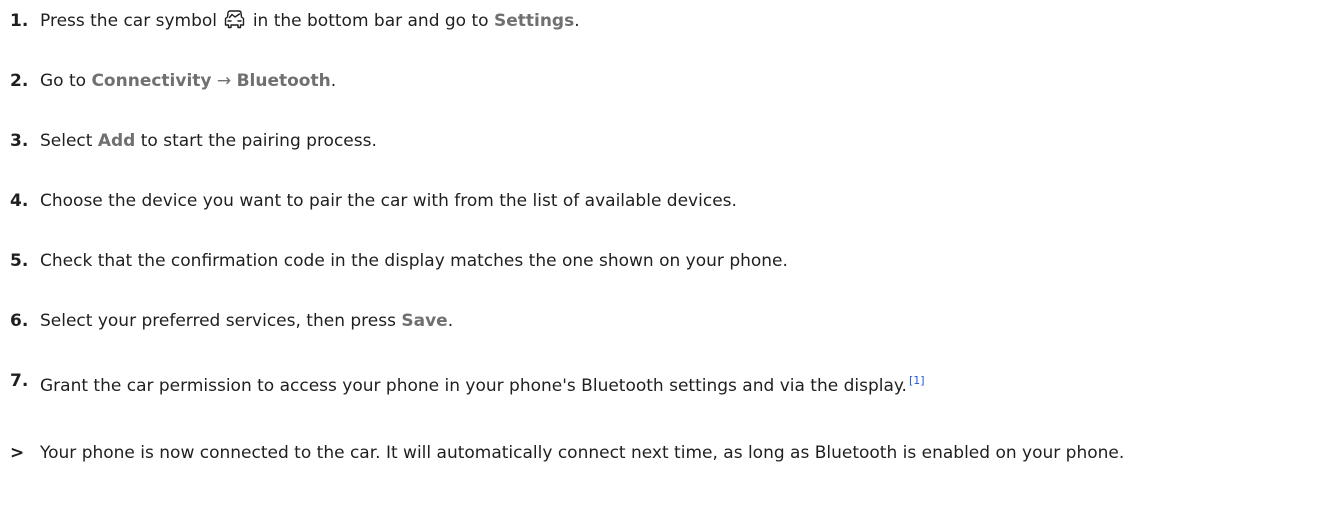 The image size is (1335, 529). Describe the element at coordinates (19, 321) in the screenshot. I see `step-number: 6.` at that location.